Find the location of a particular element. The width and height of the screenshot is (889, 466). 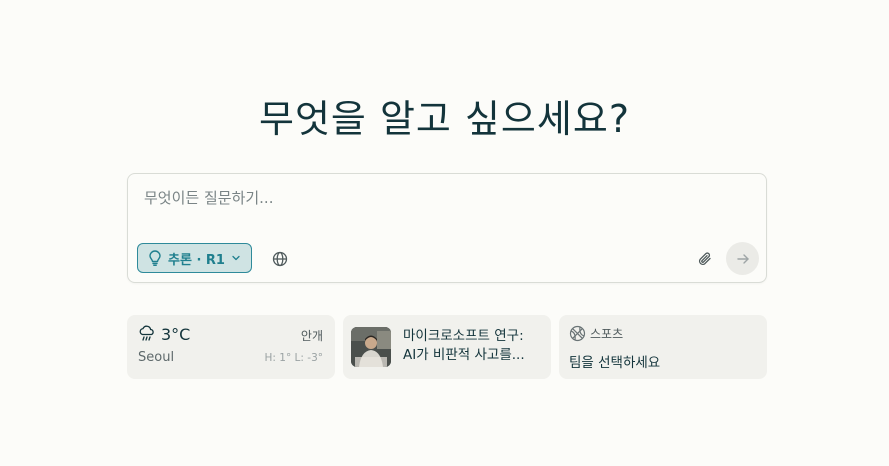

basketball-icon is located at coordinates (577, 333).